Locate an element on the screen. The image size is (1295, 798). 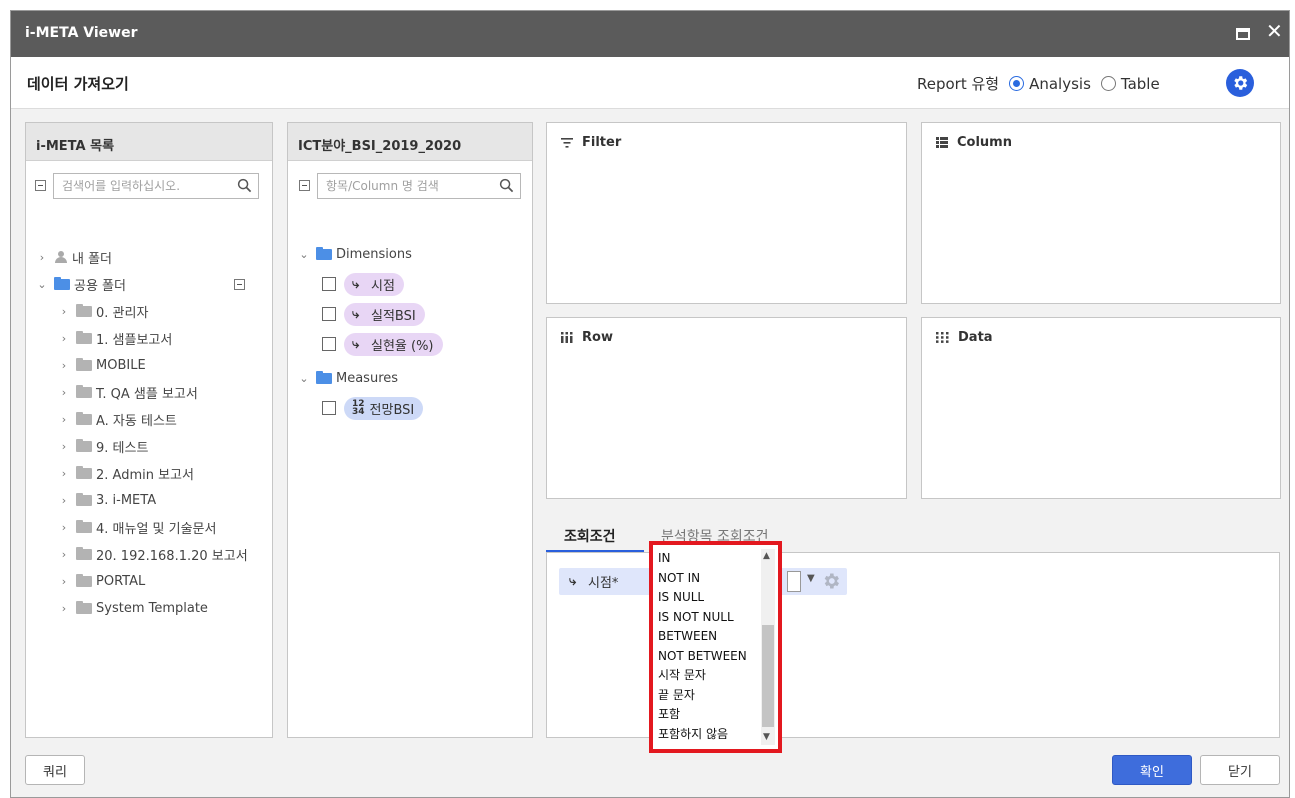
dataset-title: ICT분야_BSI_2019_2020 is located at coordinates (410, 142).